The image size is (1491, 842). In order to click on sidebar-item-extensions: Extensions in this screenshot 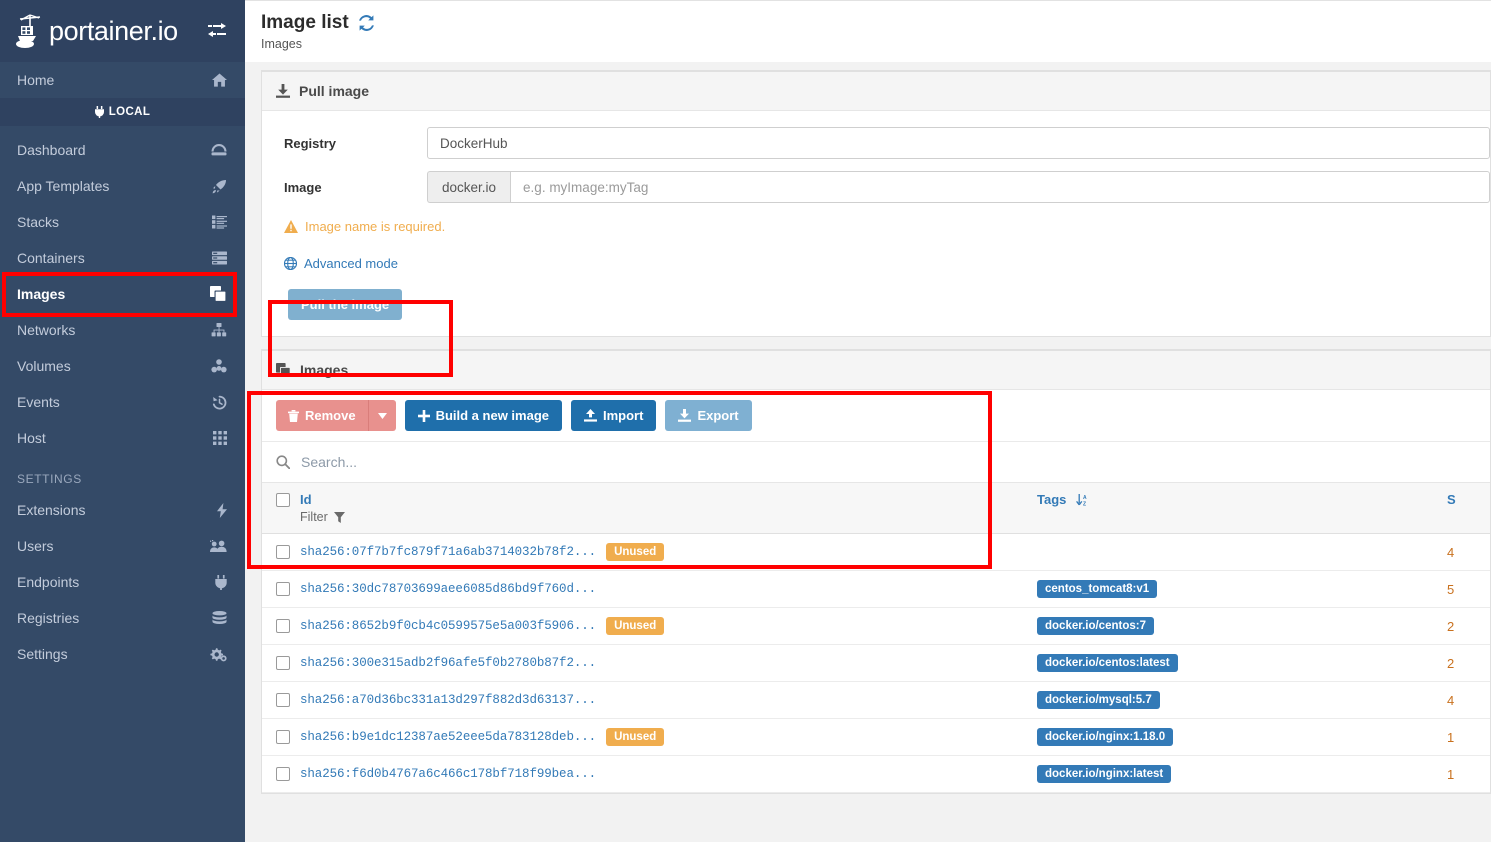, I will do `click(122, 510)`.